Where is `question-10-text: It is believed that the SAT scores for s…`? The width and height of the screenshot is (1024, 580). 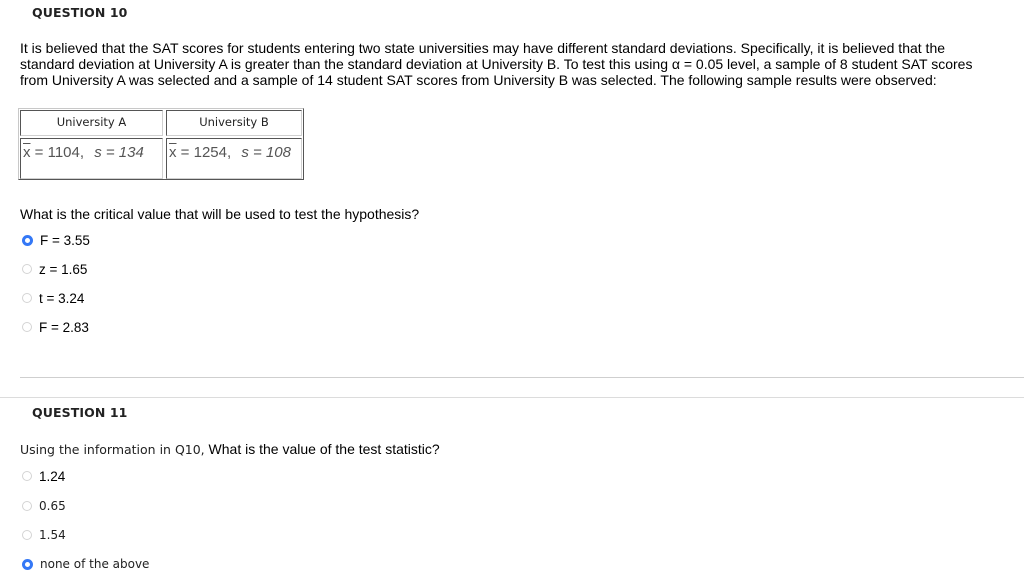 question-10-text: It is believed that the SAT scores for s… is located at coordinates (496, 64).